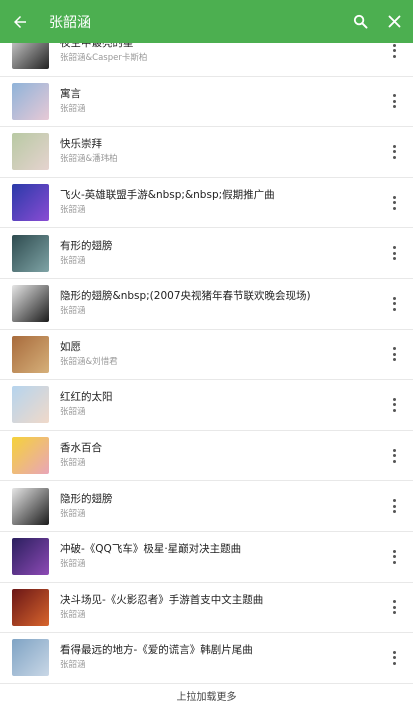  What do you see at coordinates (216, 151) in the screenshot?
I see `song-text: 快乐崇拜 张韶涵&潘玮柏` at bounding box center [216, 151].